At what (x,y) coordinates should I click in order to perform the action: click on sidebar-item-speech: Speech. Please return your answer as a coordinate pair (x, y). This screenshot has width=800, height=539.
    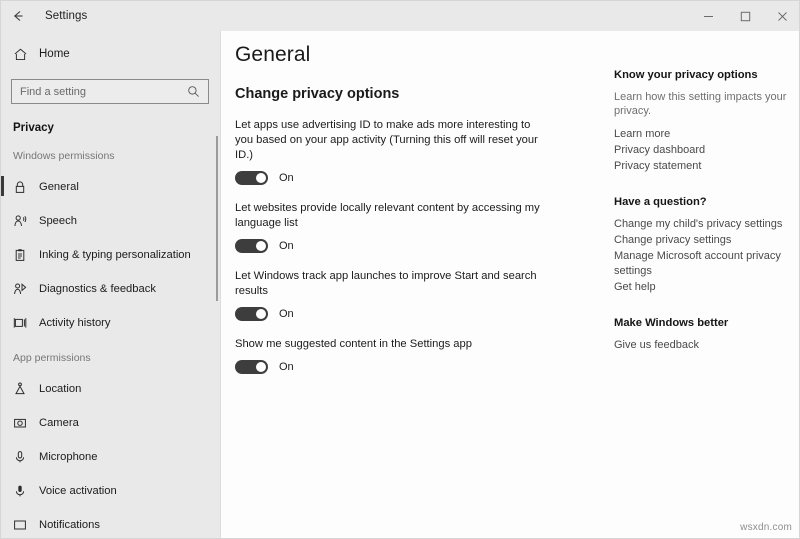
    Looking at the image, I should click on (110, 220).